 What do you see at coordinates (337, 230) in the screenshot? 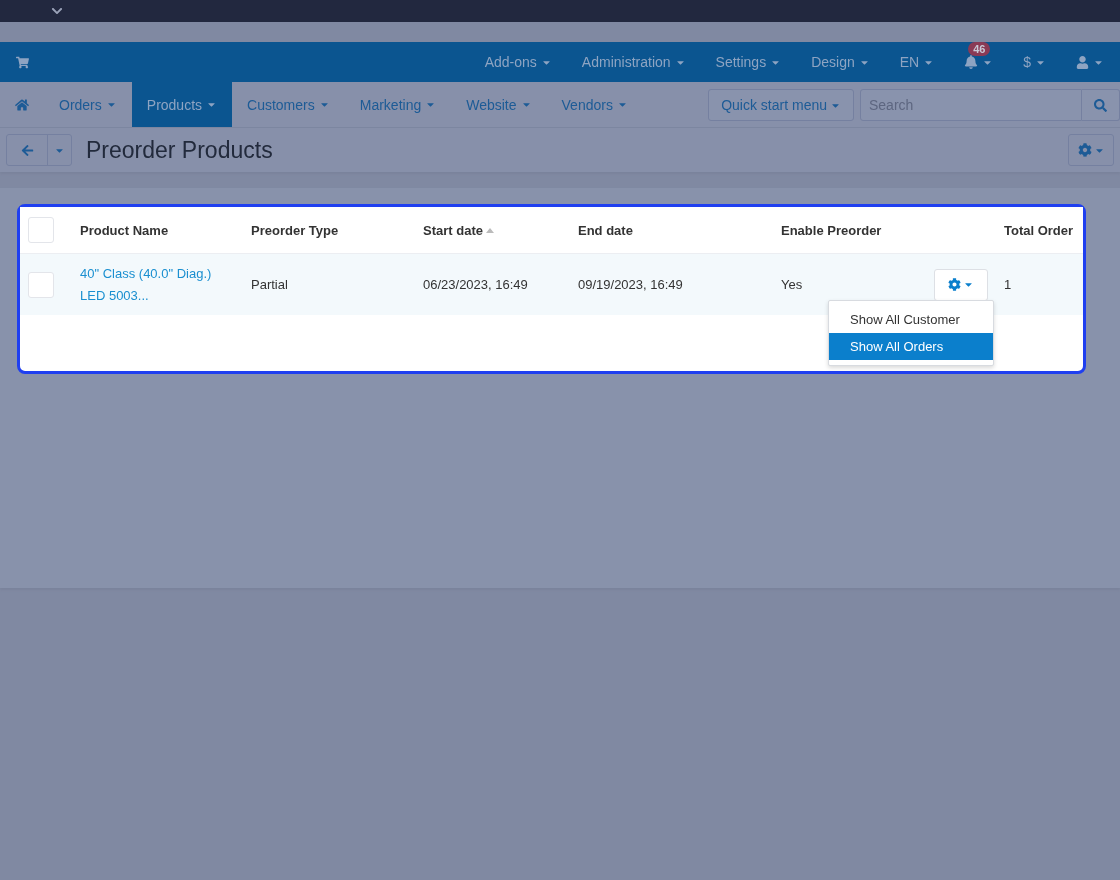
I see `column-header: Preorder Type` at bounding box center [337, 230].